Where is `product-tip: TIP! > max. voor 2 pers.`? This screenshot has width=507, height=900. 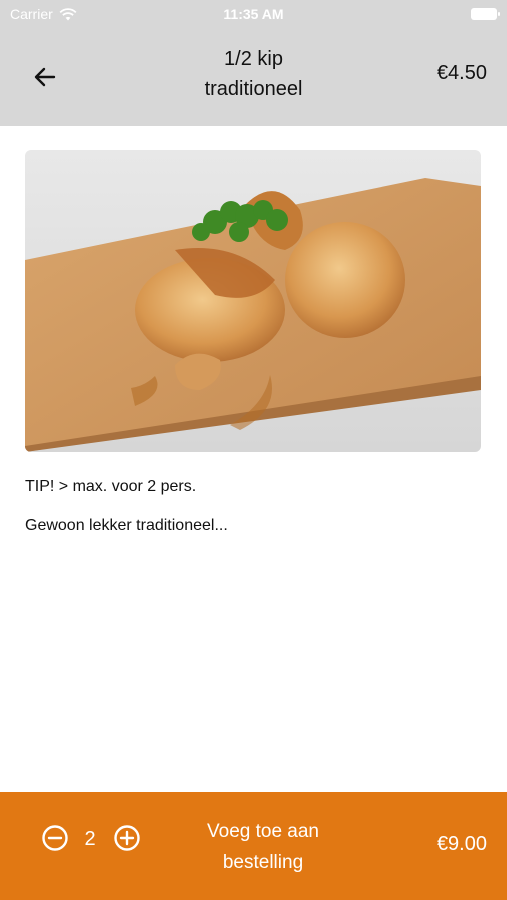 product-tip: TIP! > max. voor 2 pers. is located at coordinates (111, 486).